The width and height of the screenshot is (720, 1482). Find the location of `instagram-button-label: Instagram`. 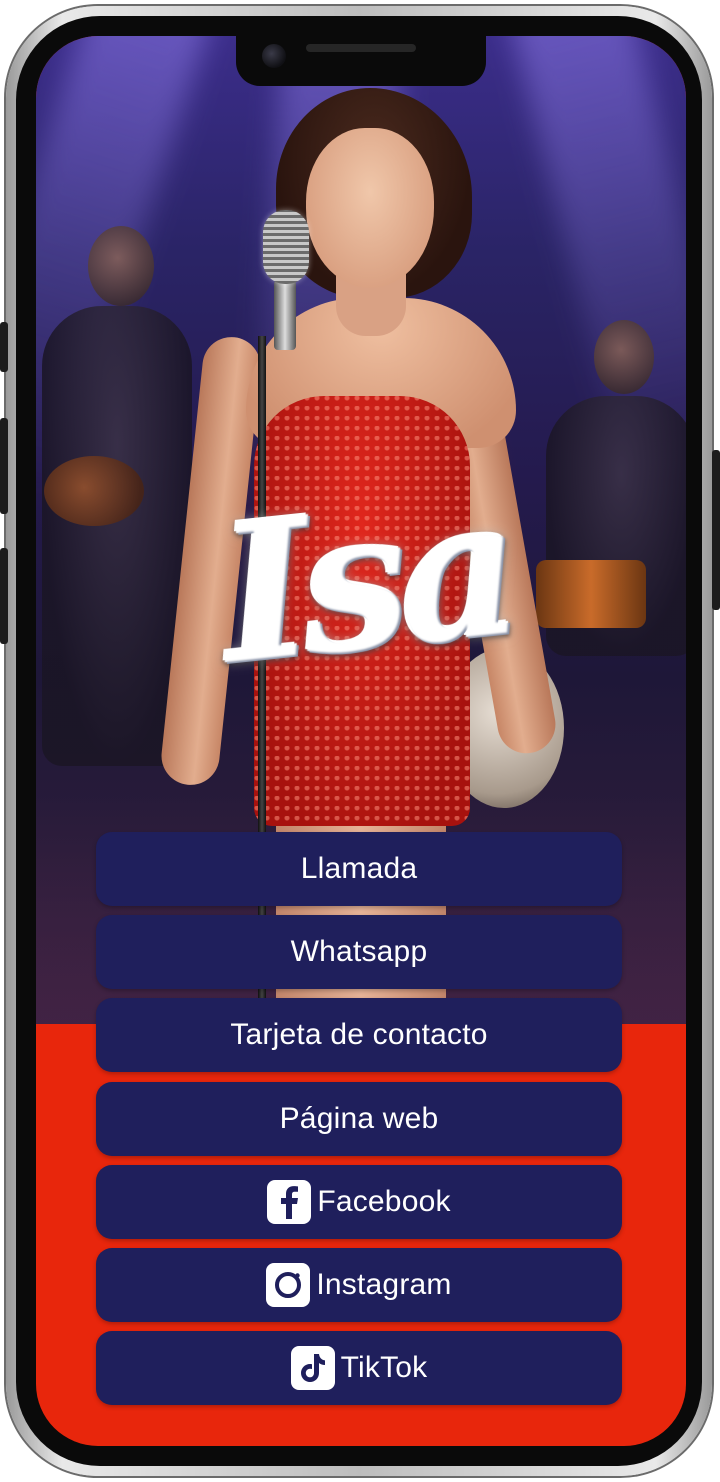

instagram-button-label: Instagram is located at coordinates (384, 1284).